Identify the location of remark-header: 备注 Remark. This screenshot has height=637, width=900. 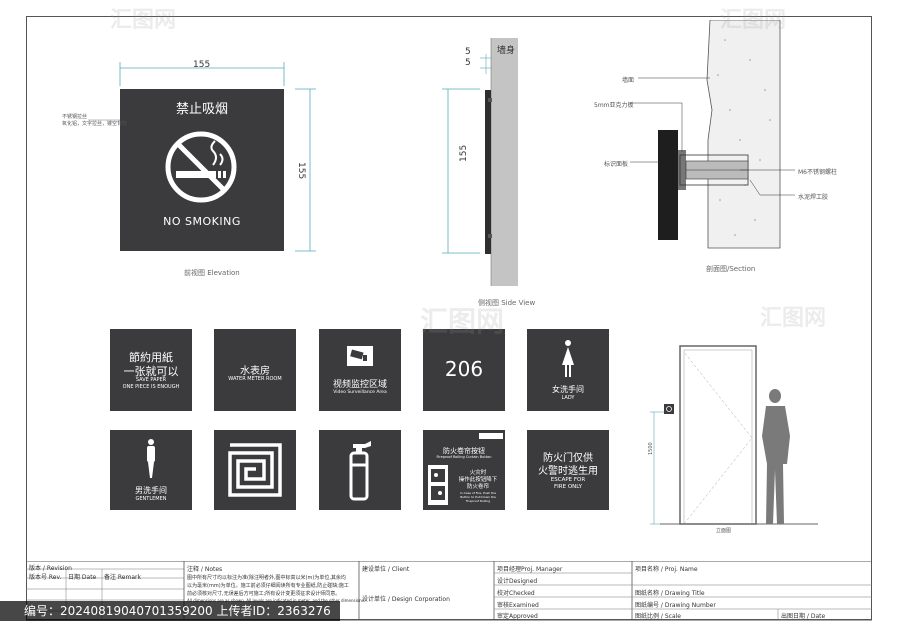
(122, 577).